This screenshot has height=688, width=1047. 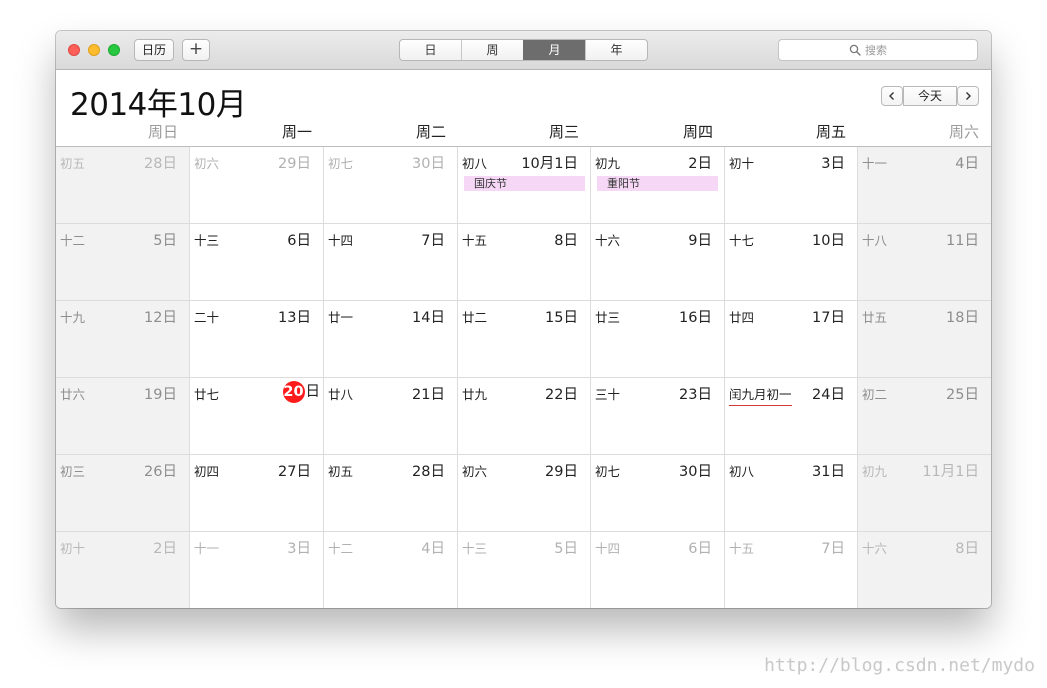 I want to click on day-cell: 初二 25日, so click(x=924, y=416).